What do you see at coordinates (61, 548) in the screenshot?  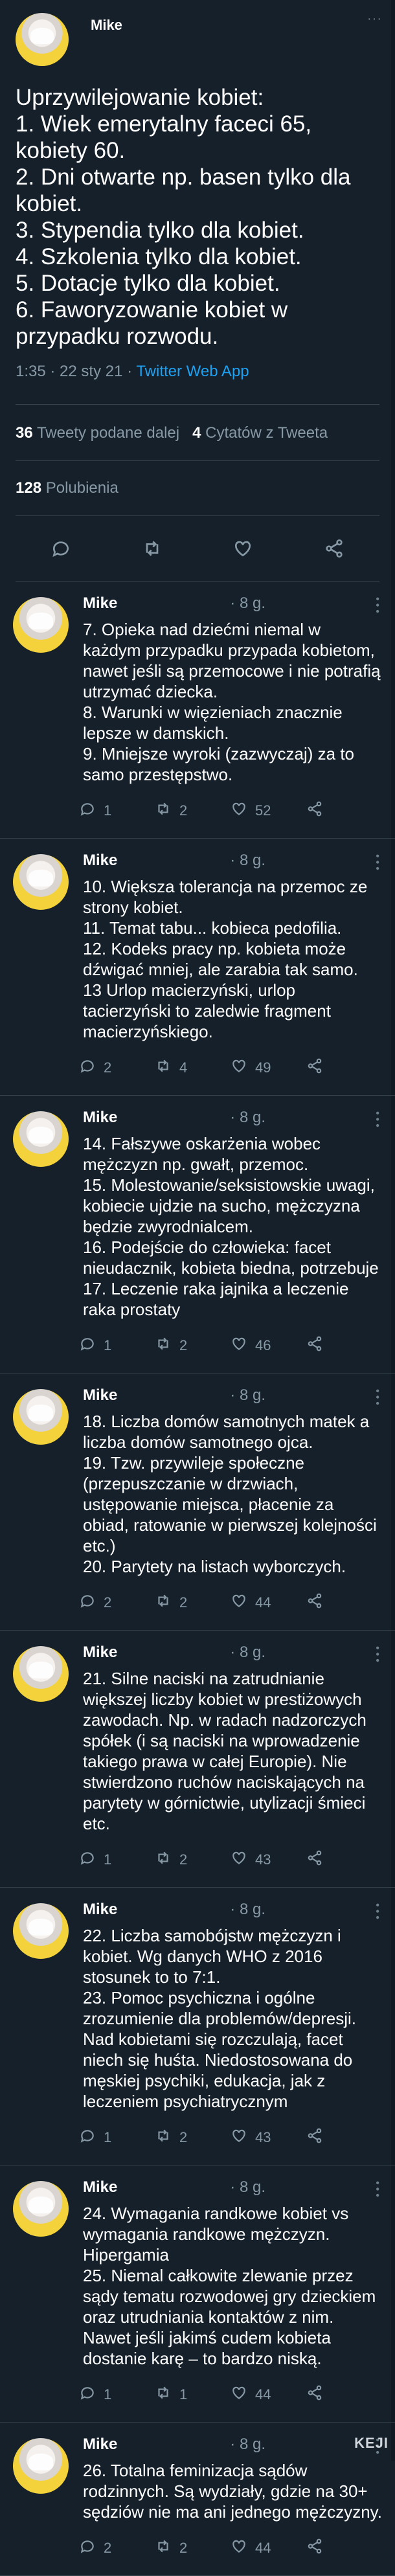 I see `reply-icon` at bounding box center [61, 548].